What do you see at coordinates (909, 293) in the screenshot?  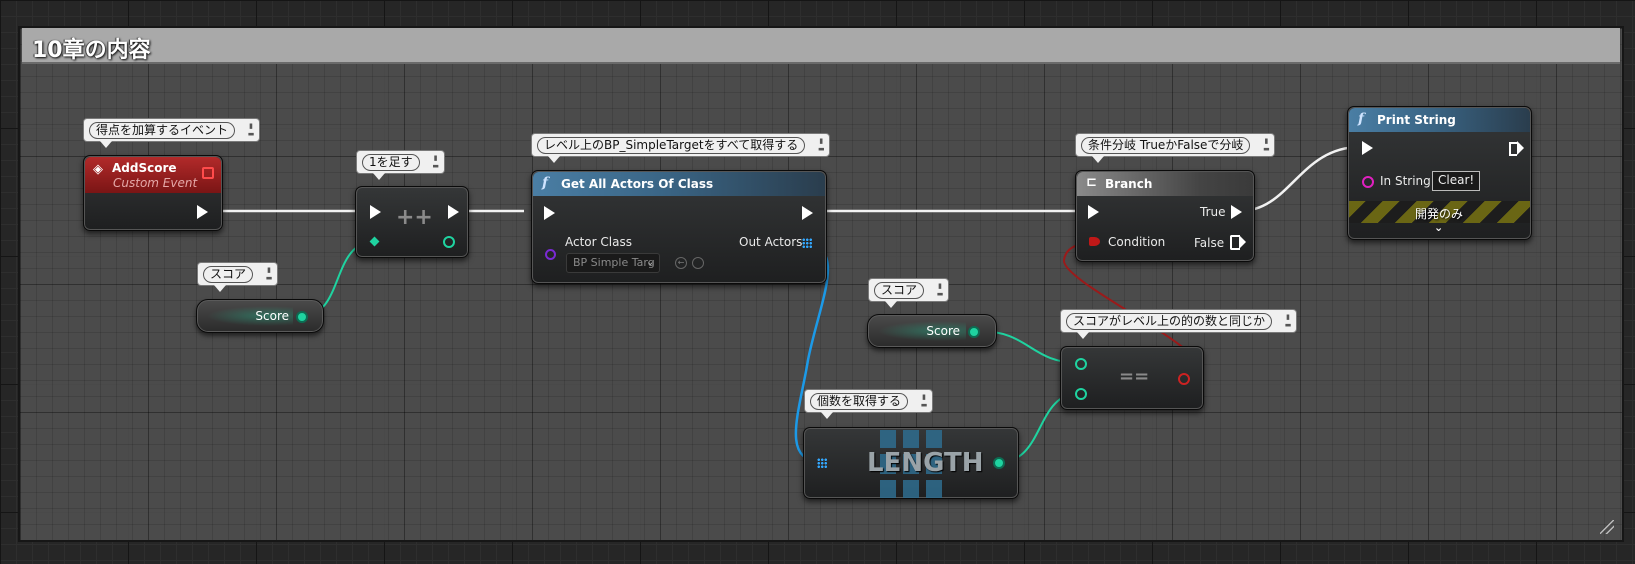 I see `comment-bubble-score2: スコア ▮ ▬` at bounding box center [909, 293].